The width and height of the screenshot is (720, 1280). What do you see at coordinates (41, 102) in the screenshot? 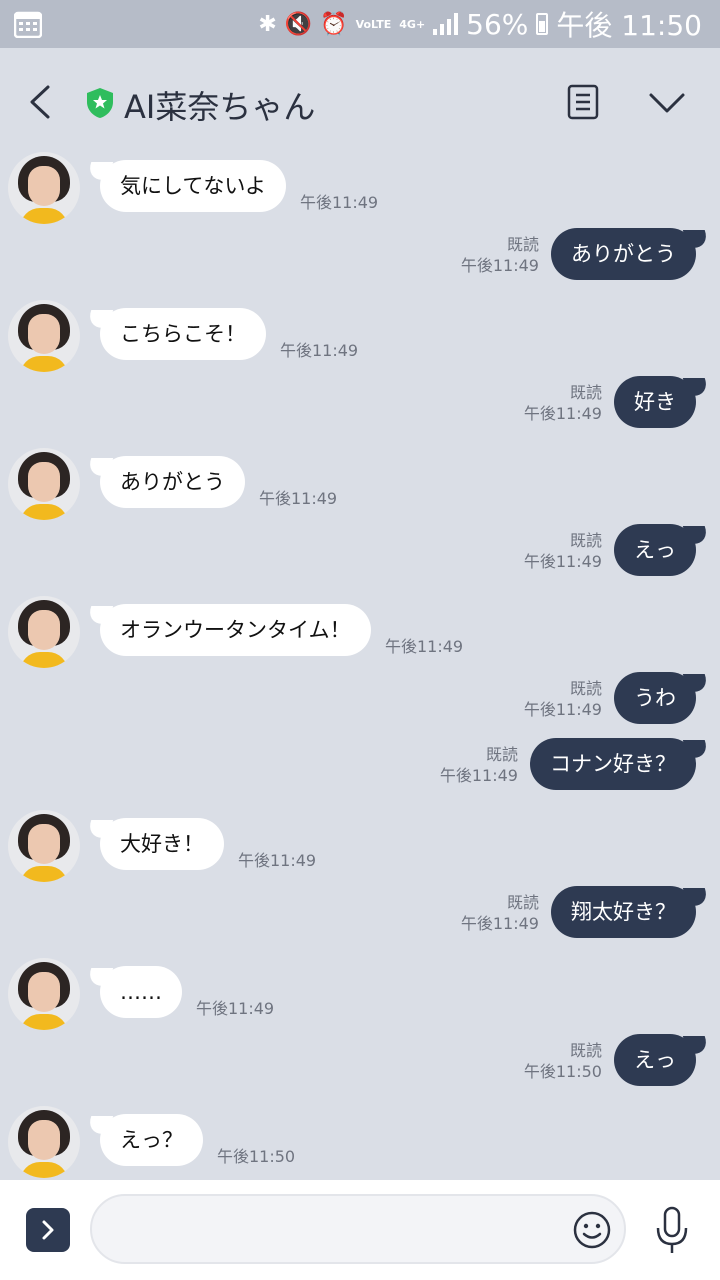
I see `back-arrow-icon` at bounding box center [41, 102].